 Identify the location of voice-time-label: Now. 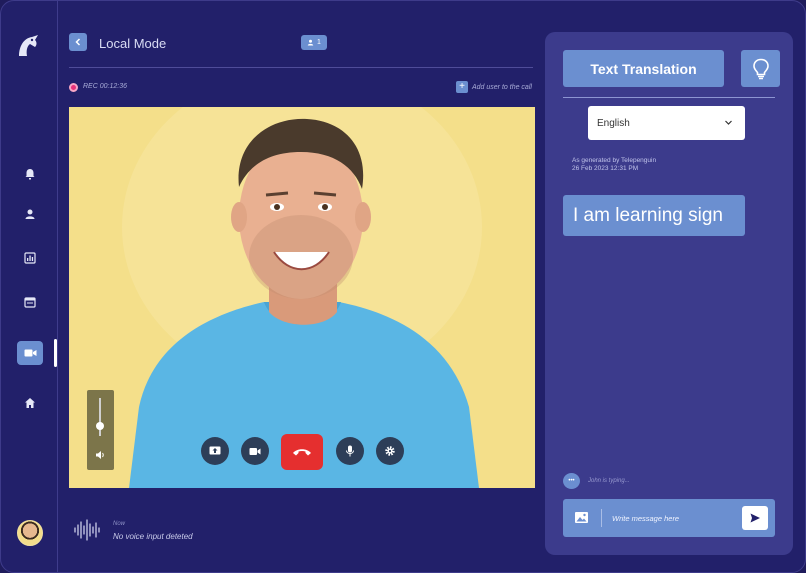
(119, 524).